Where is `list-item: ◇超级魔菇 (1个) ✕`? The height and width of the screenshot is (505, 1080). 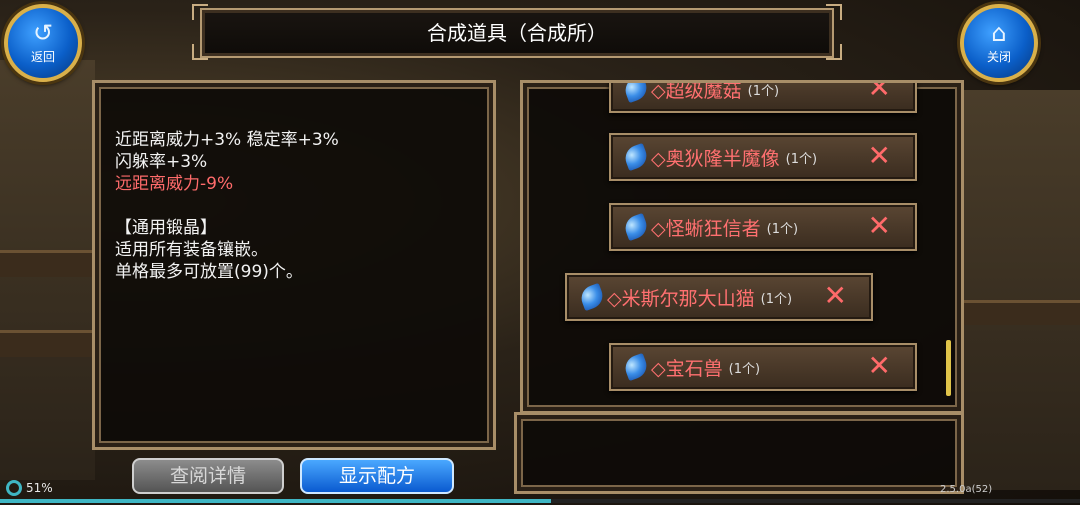 list-item: ◇超级魔菇 (1个) ✕ is located at coordinates (763, 96).